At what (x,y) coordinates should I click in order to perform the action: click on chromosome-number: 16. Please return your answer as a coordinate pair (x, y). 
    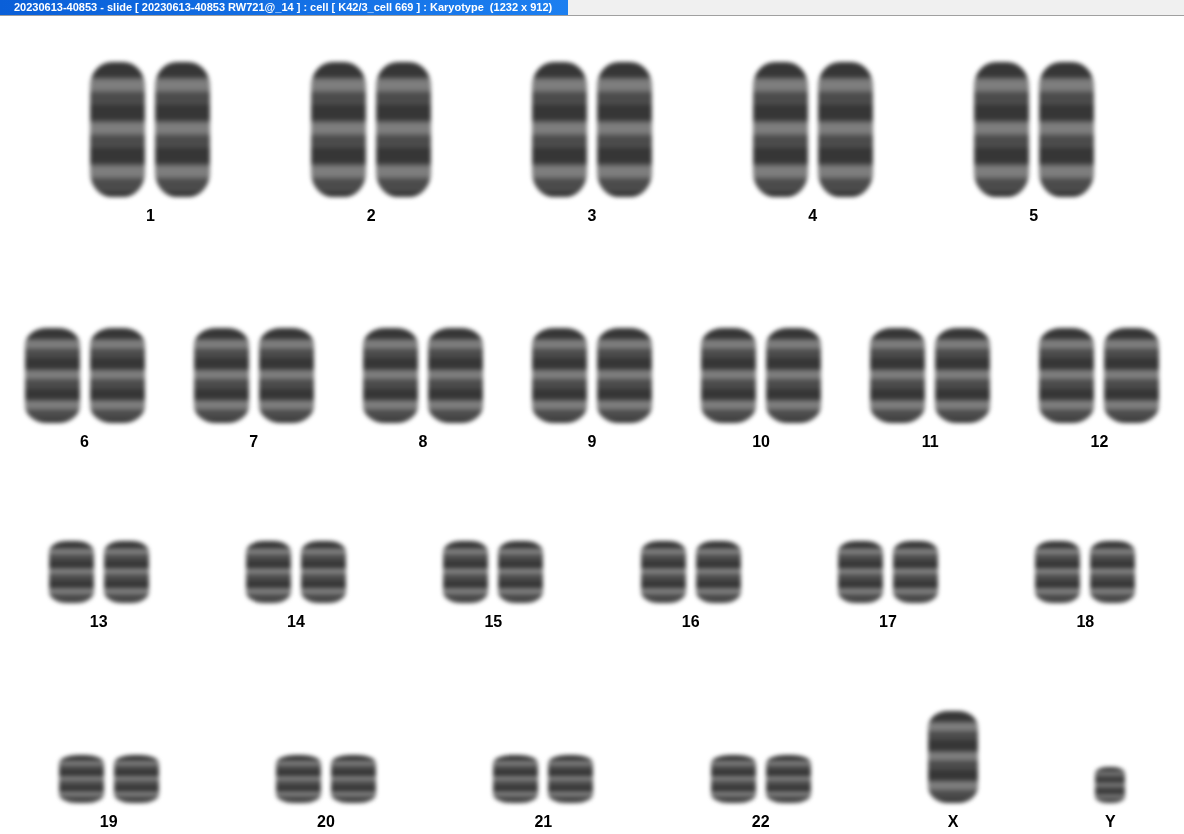
    Looking at the image, I should click on (690, 622).